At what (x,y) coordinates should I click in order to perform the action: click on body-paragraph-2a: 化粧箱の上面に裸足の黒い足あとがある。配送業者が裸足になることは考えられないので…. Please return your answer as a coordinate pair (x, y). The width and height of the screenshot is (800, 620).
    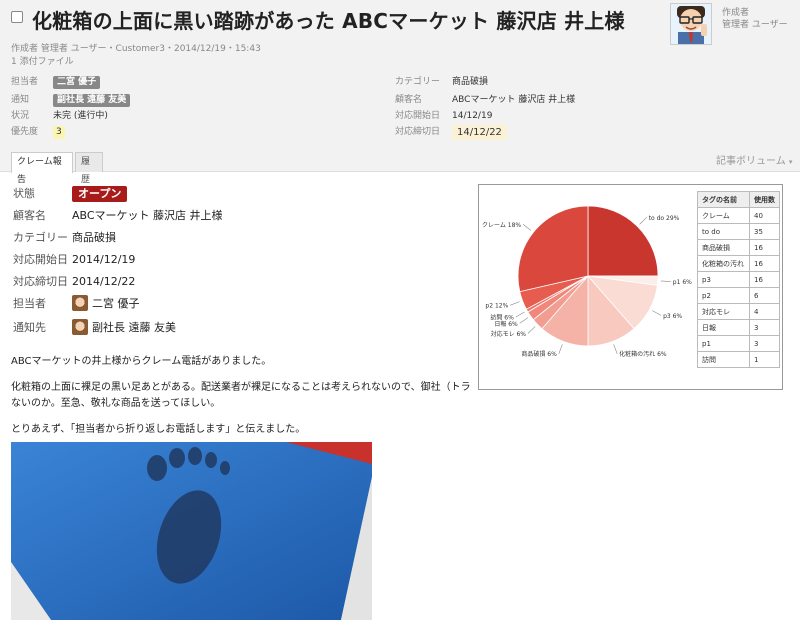
    Looking at the image, I should click on (241, 387).